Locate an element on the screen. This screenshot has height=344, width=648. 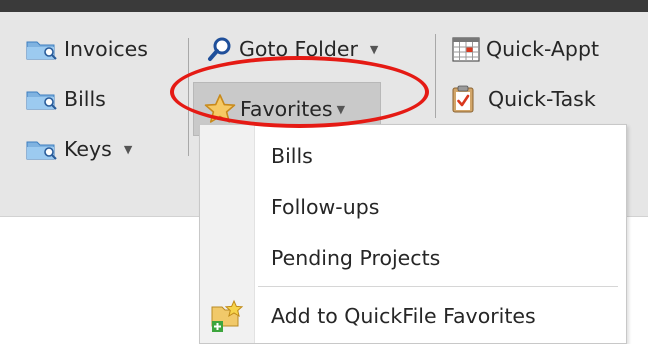
bills-label: Bills is located at coordinates (85, 99).